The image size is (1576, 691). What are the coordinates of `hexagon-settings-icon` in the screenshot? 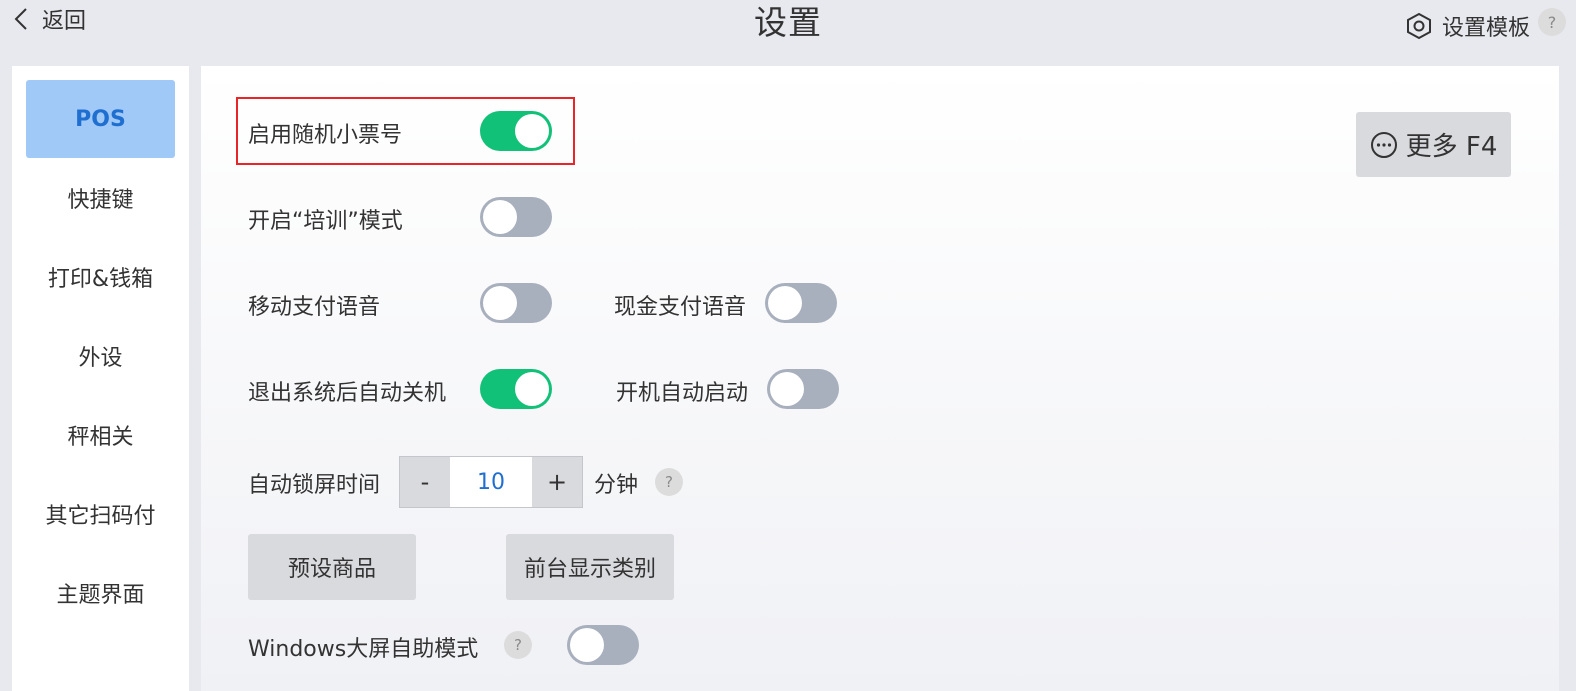 It's located at (1418, 26).